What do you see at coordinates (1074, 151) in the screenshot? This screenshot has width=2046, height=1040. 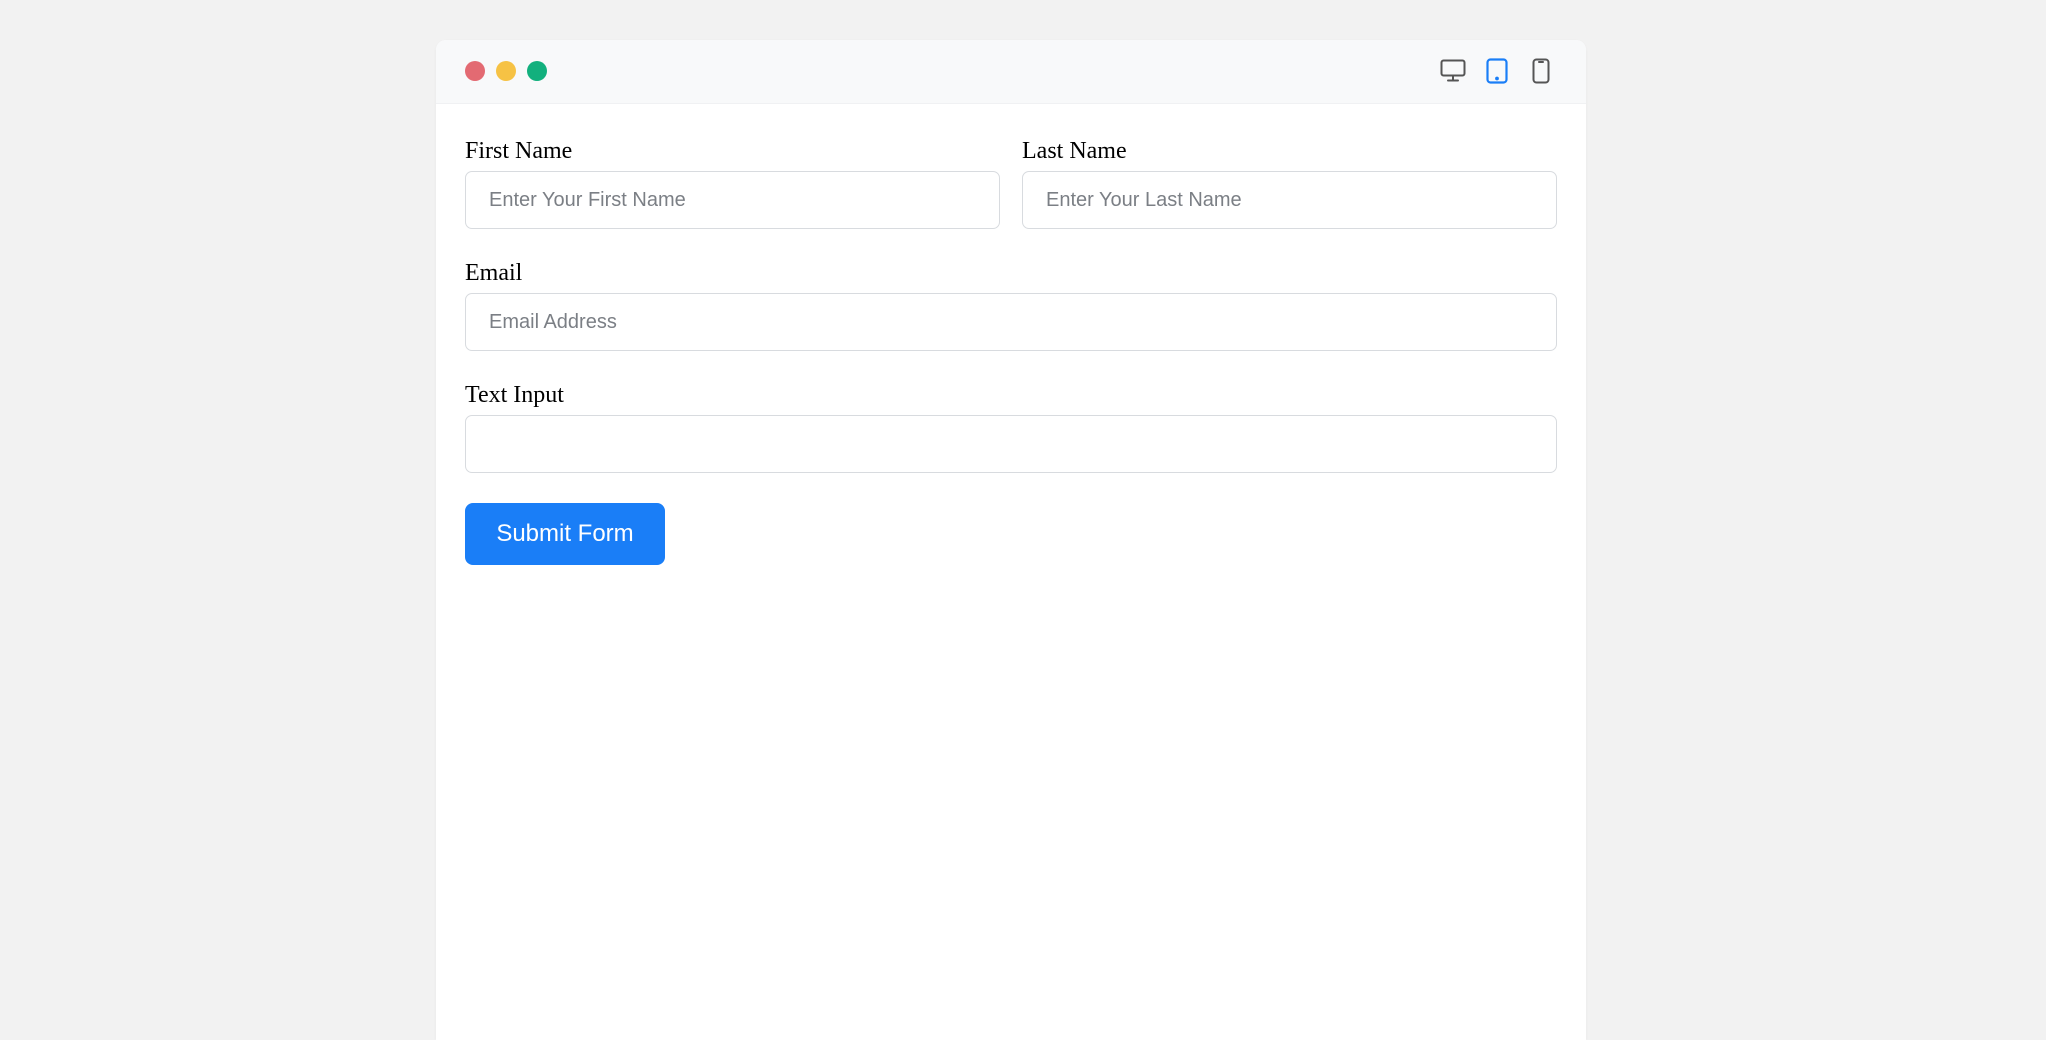 I see `last-name-label: Last Name` at bounding box center [1074, 151].